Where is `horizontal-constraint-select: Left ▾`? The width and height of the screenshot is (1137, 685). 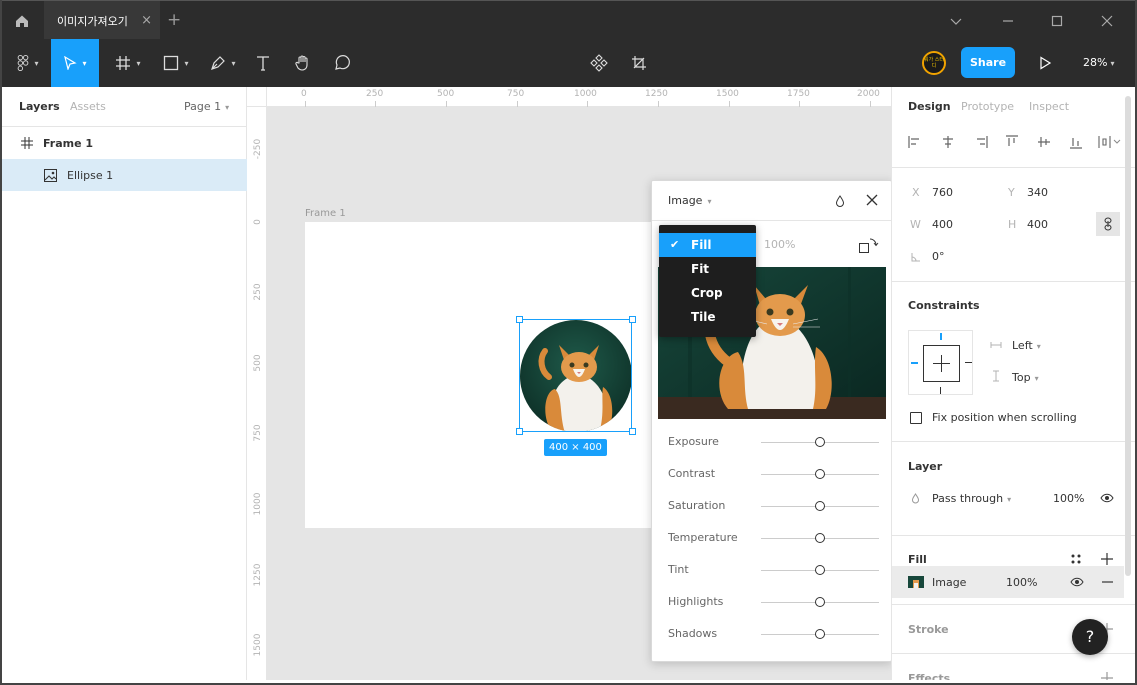 horizontal-constraint-select: Left ▾ is located at coordinates (1026, 345).